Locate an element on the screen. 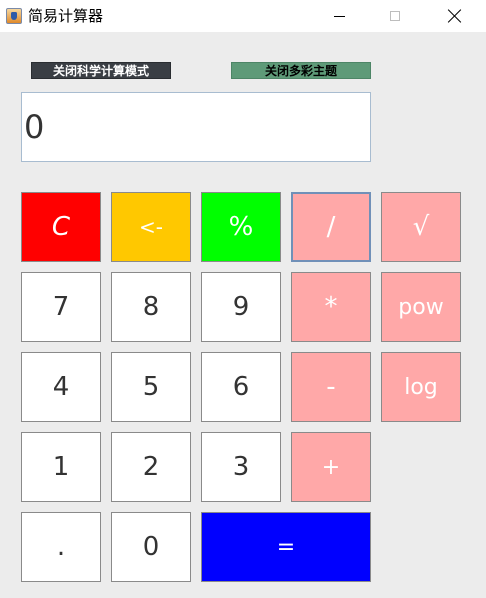 The width and height of the screenshot is (486, 598). close-icon is located at coordinates (455, 16).